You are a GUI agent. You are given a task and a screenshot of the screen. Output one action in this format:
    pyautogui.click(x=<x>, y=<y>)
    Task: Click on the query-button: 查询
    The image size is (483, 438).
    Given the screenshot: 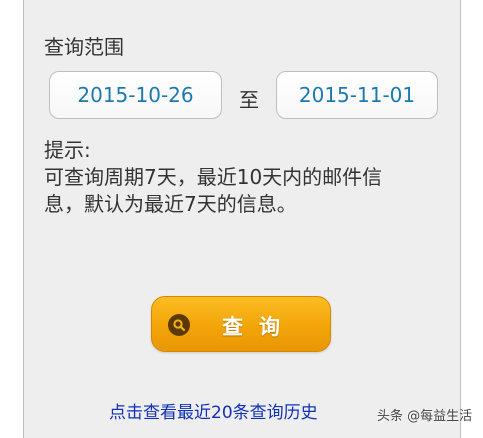 What is the action you would take?
    pyautogui.click(x=241, y=324)
    